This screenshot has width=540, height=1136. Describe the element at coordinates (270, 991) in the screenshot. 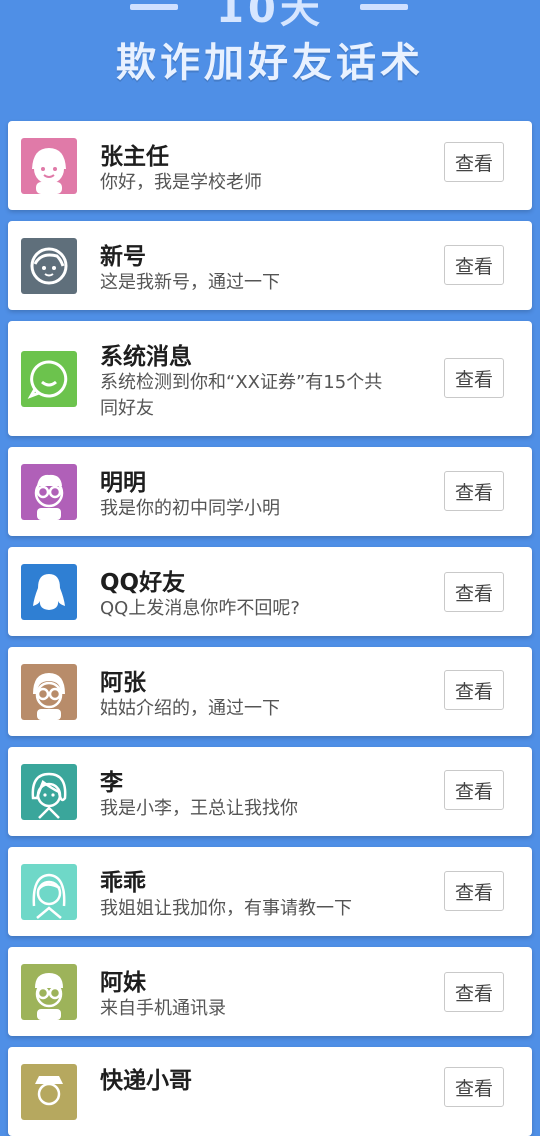

I see `contact-card-amei: 阿妹 来自手机通讯录 查看` at that location.